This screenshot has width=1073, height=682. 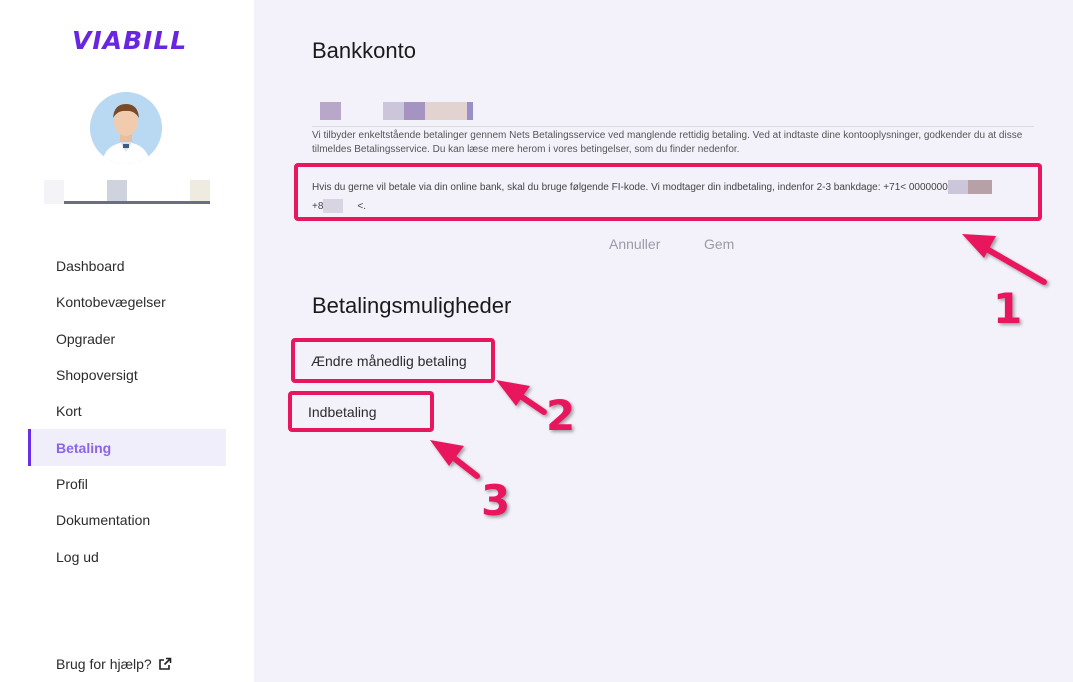 I want to click on annotation-number: 1, so click(x=1008, y=308).